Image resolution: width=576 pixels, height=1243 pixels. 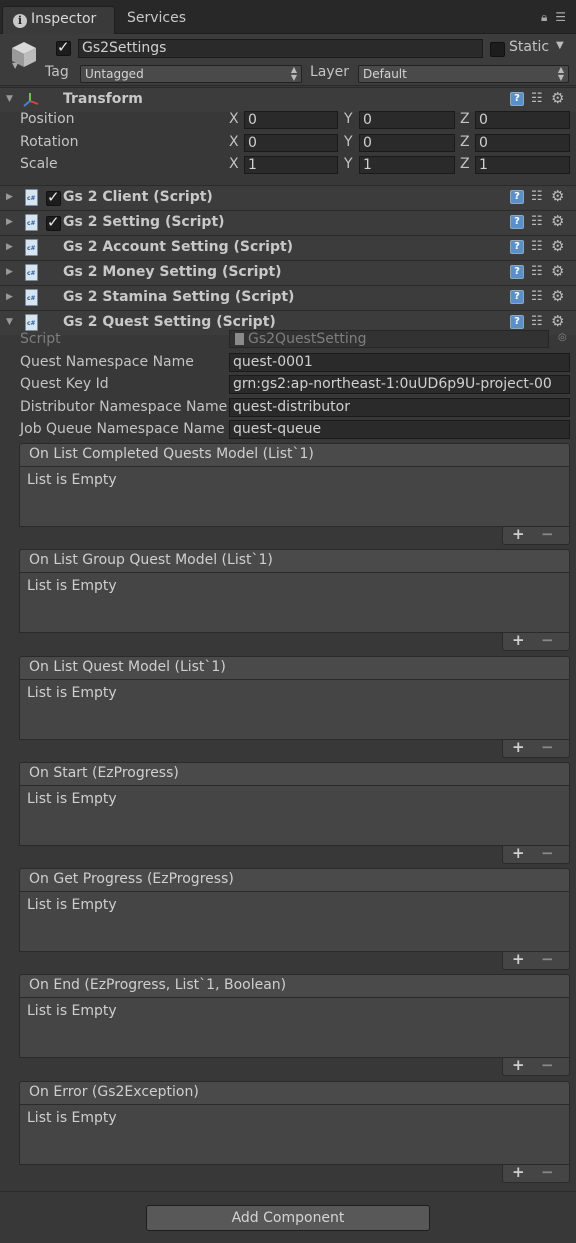 What do you see at coordinates (561, 17) in the screenshot?
I see `menu-icon: ☰` at bounding box center [561, 17].